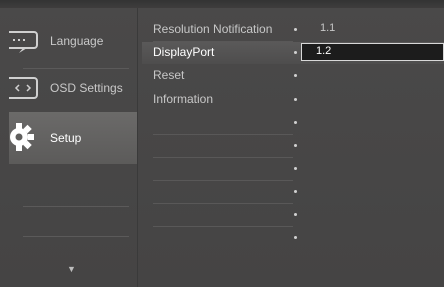 This screenshot has width=444, height=287. What do you see at coordinates (328, 28) in the screenshot?
I see `setting-value: 1.1` at bounding box center [328, 28].